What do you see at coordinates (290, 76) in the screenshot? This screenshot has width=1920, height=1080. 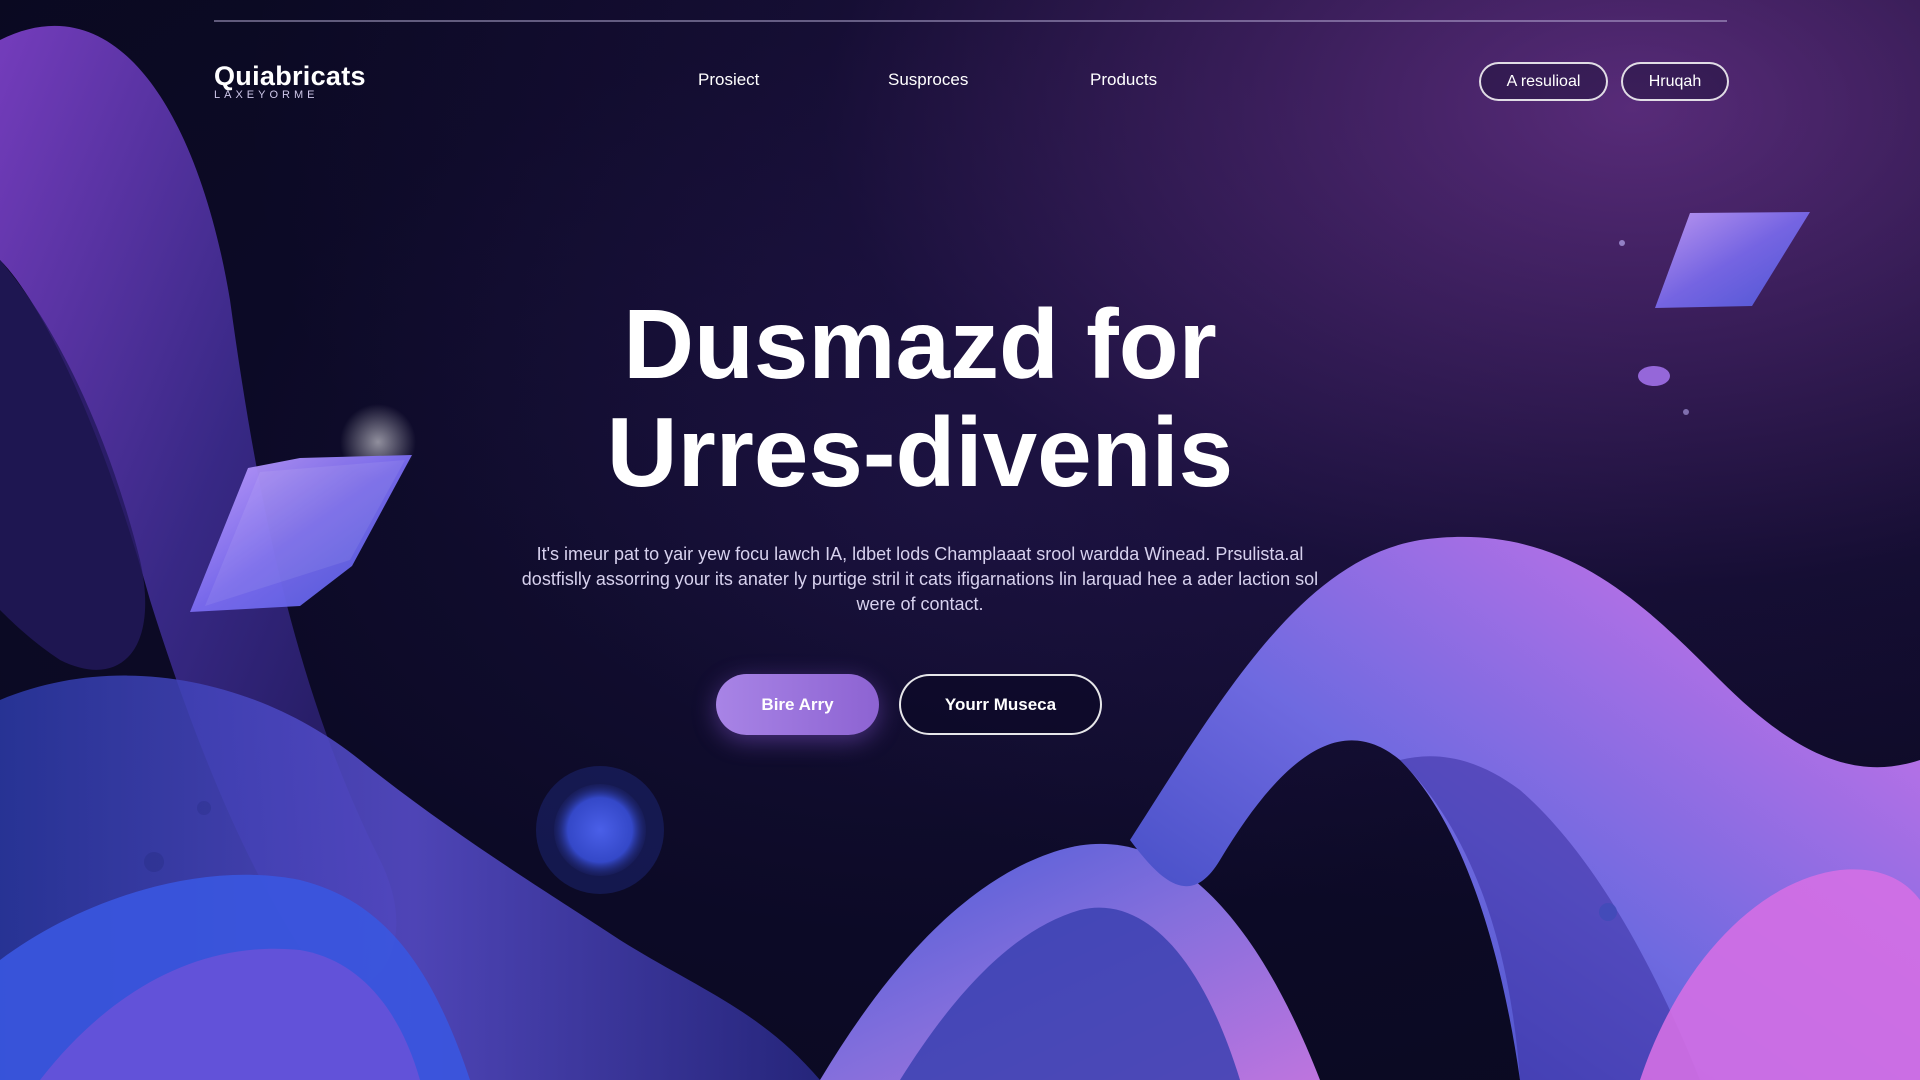 I see `brand-name: Quiabricats` at bounding box center [290, 76].